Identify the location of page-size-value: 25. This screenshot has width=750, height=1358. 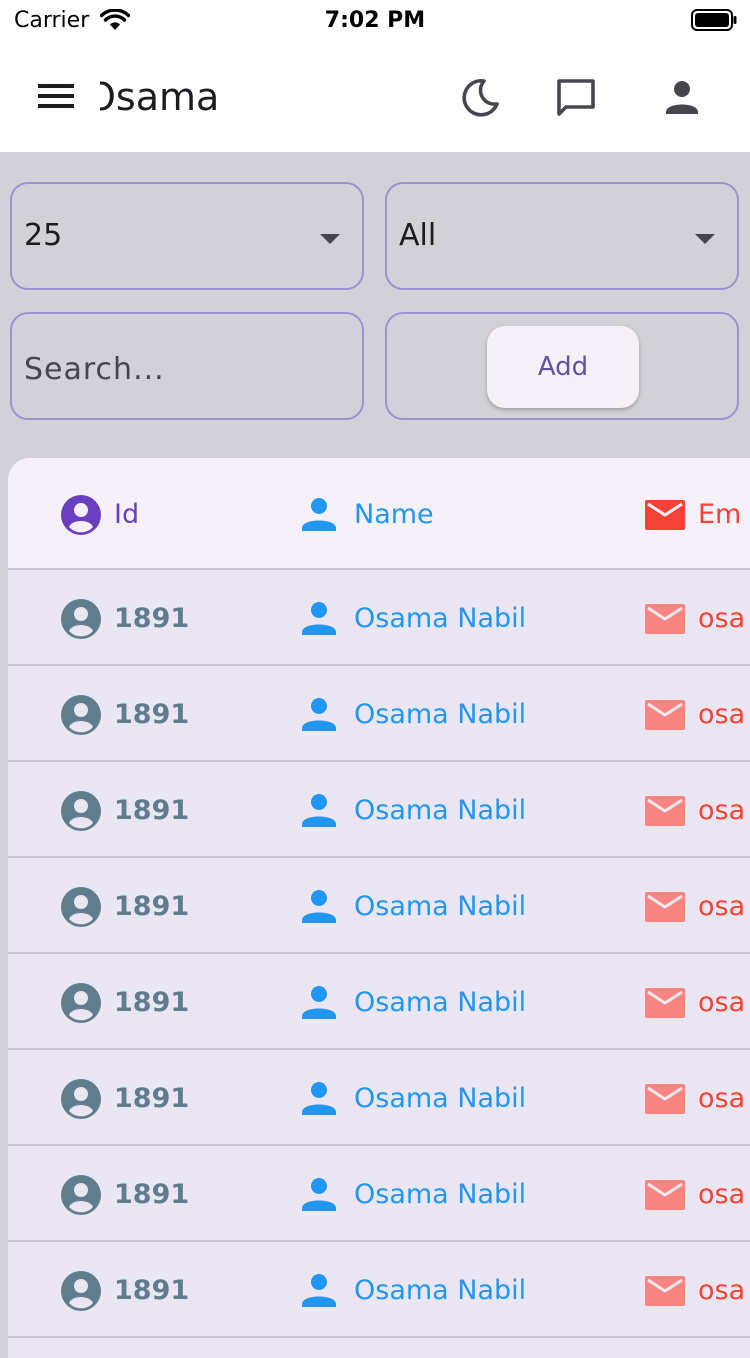
(43, 235).